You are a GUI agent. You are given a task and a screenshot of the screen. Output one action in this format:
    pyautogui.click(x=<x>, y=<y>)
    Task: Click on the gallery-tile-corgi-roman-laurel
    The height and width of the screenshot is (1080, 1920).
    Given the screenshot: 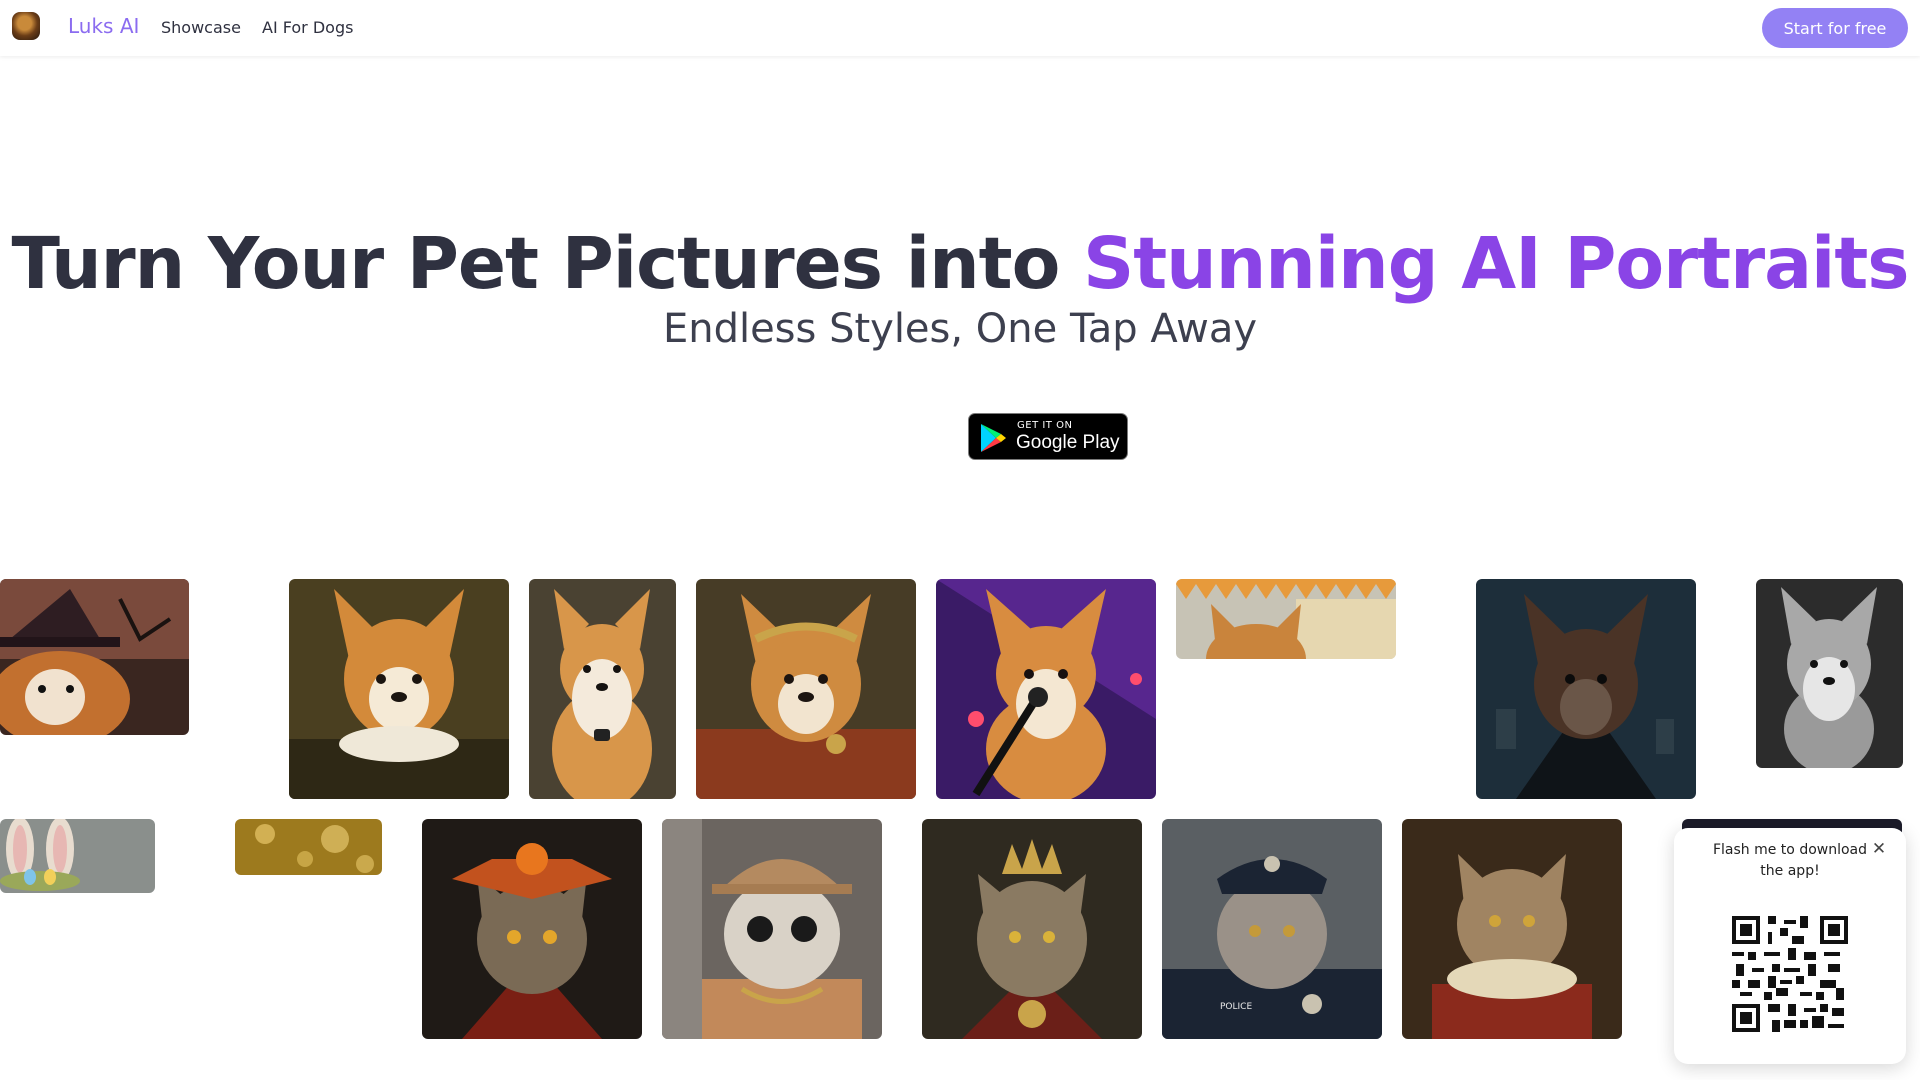 What is the action you would take?
    pyautogui.click(x=806, y=689)
    